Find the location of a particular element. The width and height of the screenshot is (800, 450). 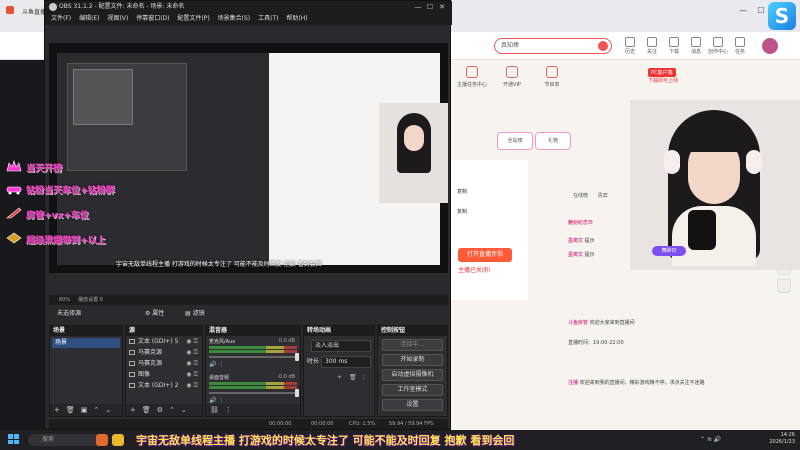

wifi-icon: ≋ is located at coordinates (709, 439).